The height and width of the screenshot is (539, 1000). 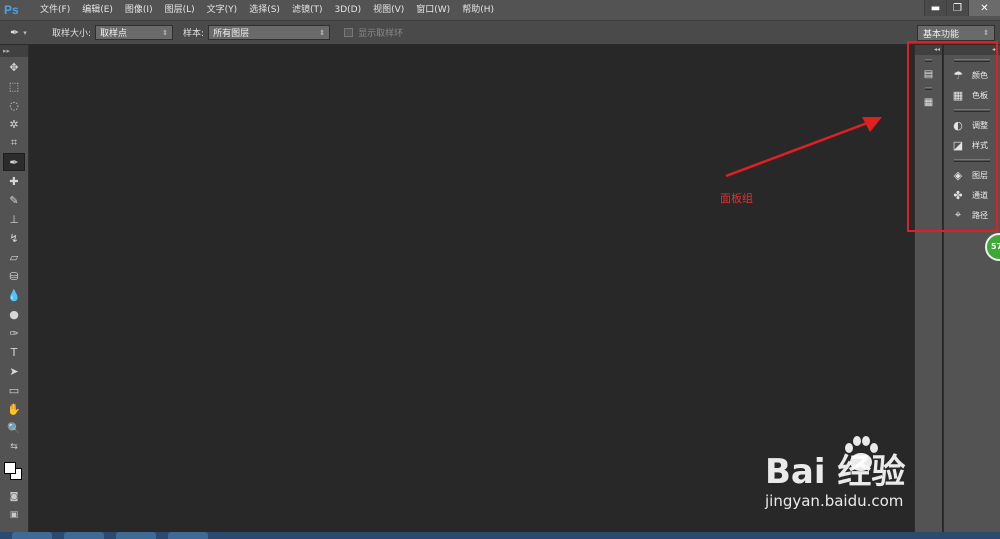 I want to click on crop-tool-icon: ⌗, so click(x=14, y=143).